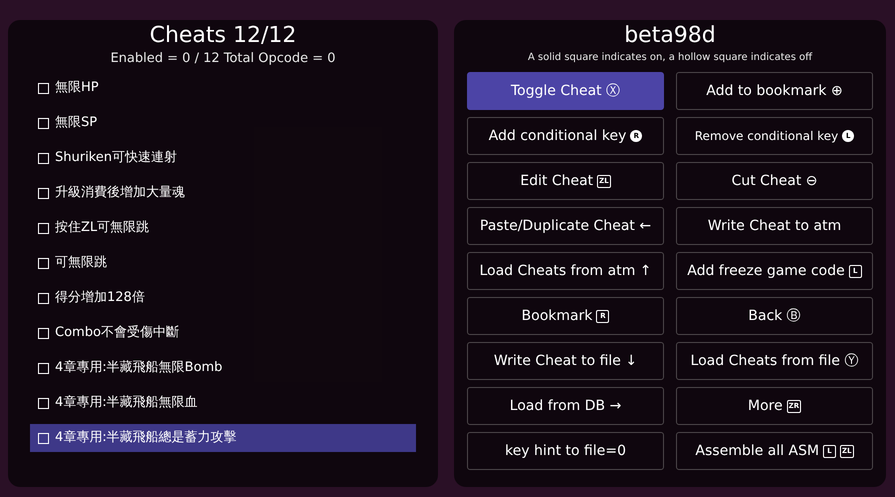  I want to click on cheat-name: 得分增加128倍, so click(100, 298).